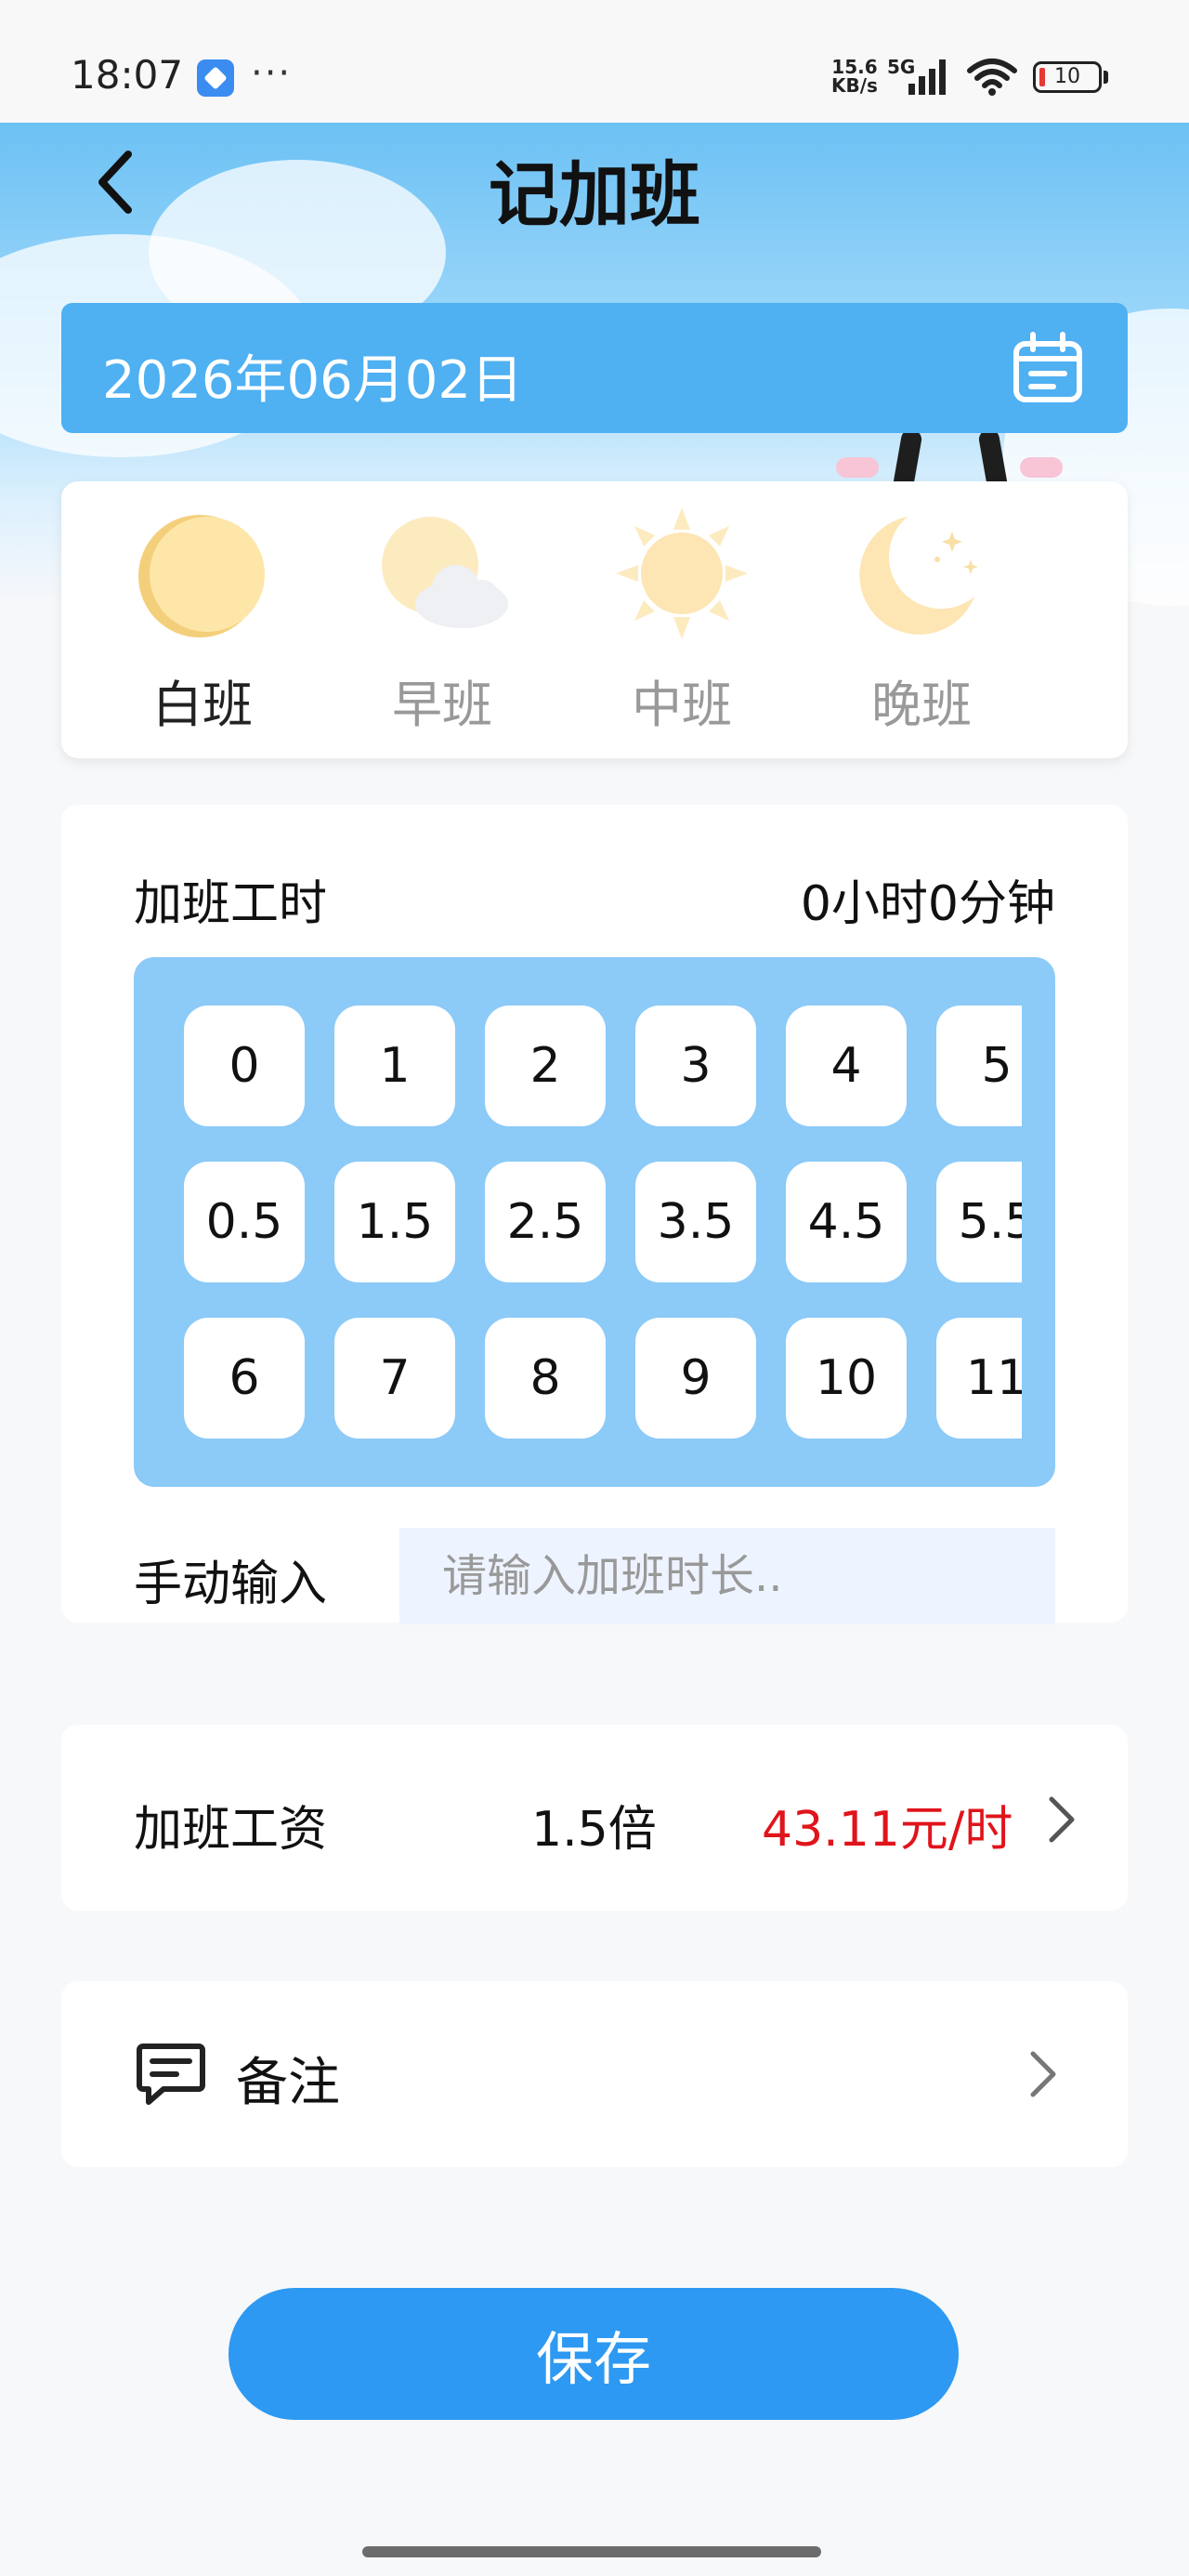 The width and height of the screenshot is (1189, 2576). I want to click on page-title: 记加班, so click(594, 194).